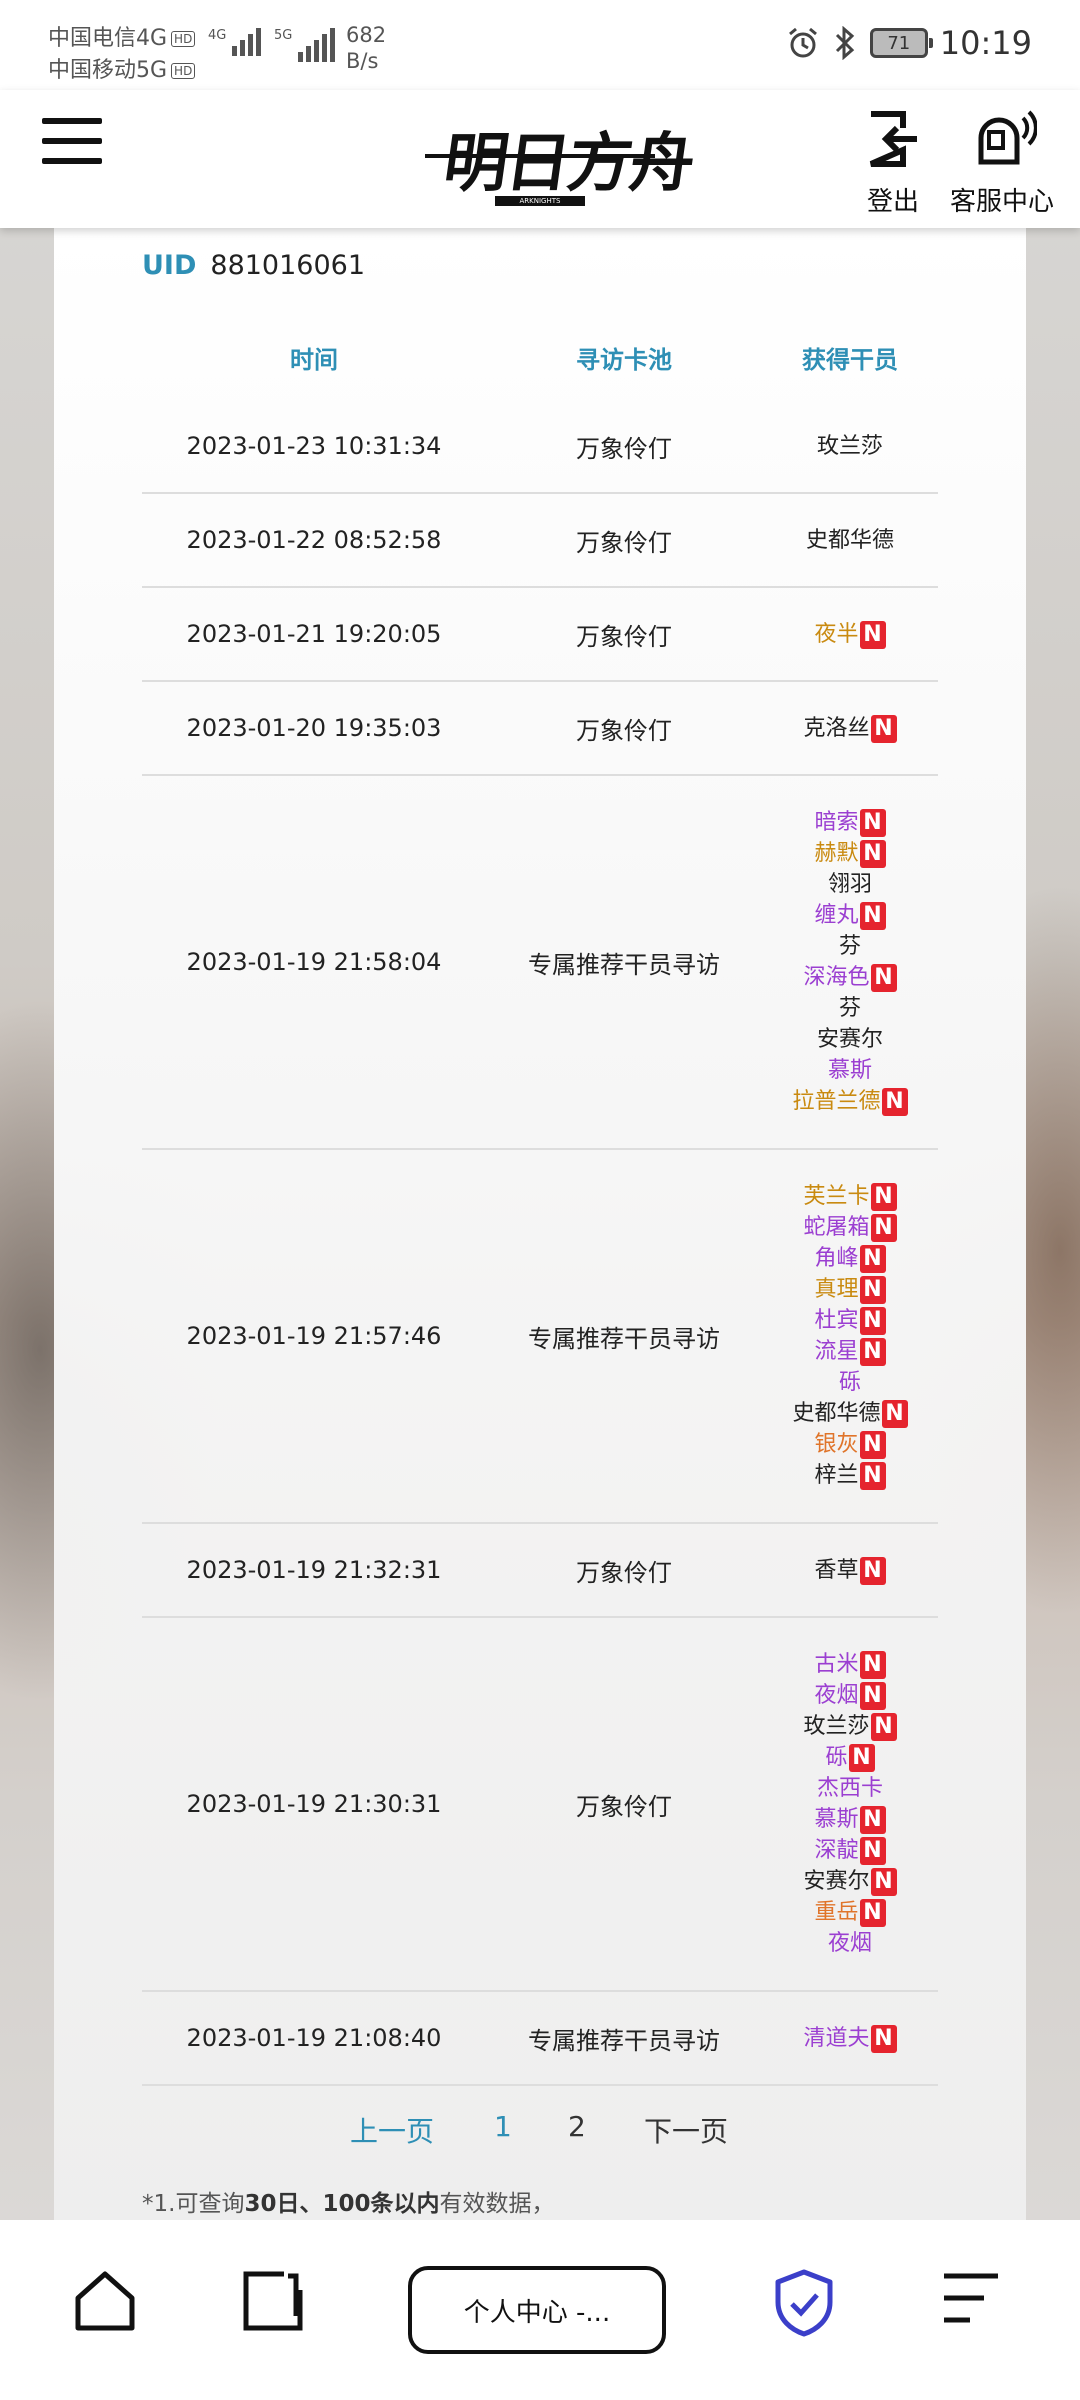  Describe the element at coordinates (850, 1819) in the screenshot. I see `operator-entry: 慕斯 N` at that location.